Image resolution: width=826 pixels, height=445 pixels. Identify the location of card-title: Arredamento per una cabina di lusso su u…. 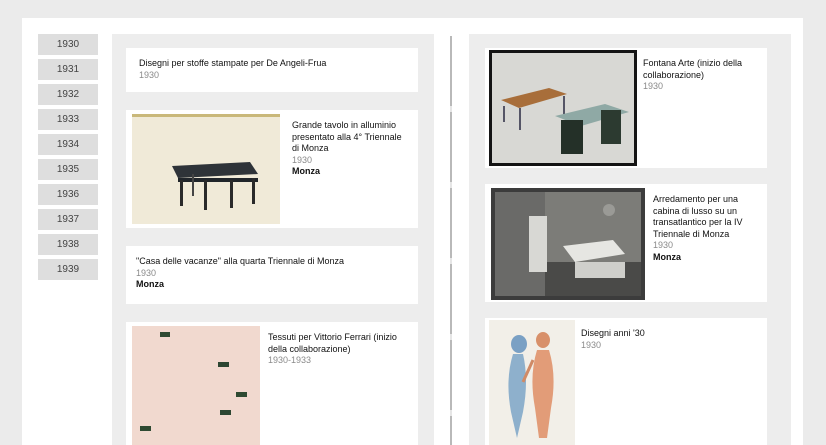
(698, 216).